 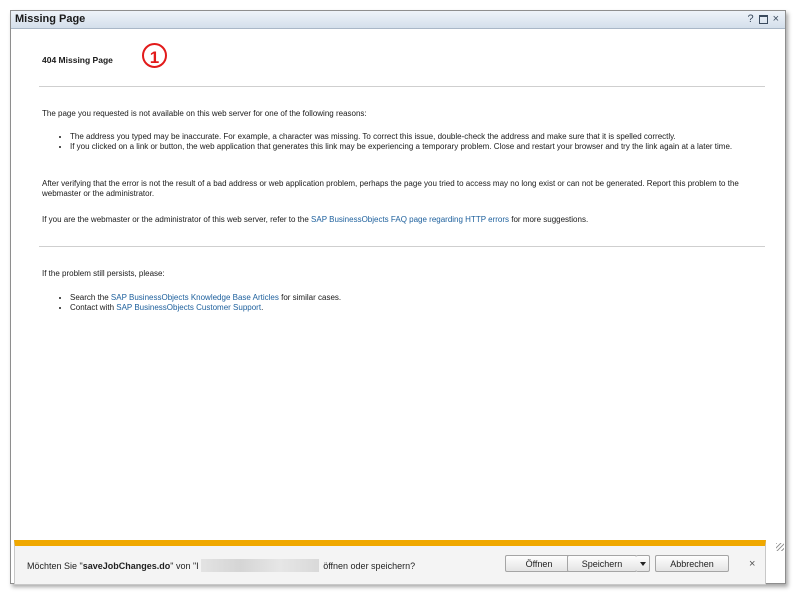 I want to click on prompt-suffix: öffnen oder speichern?, so click(x=368, y=566).